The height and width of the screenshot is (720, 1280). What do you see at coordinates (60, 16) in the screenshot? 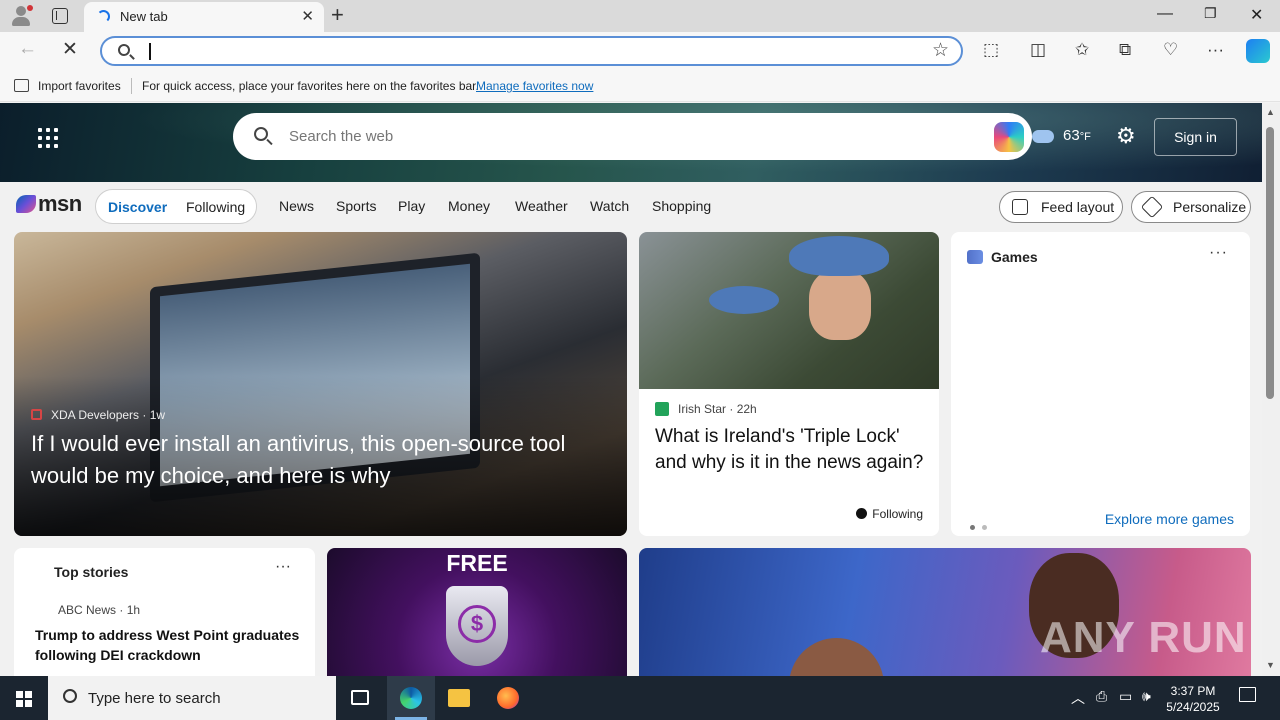
I see `tab-actions-icon` at bounding box center [60, 16].